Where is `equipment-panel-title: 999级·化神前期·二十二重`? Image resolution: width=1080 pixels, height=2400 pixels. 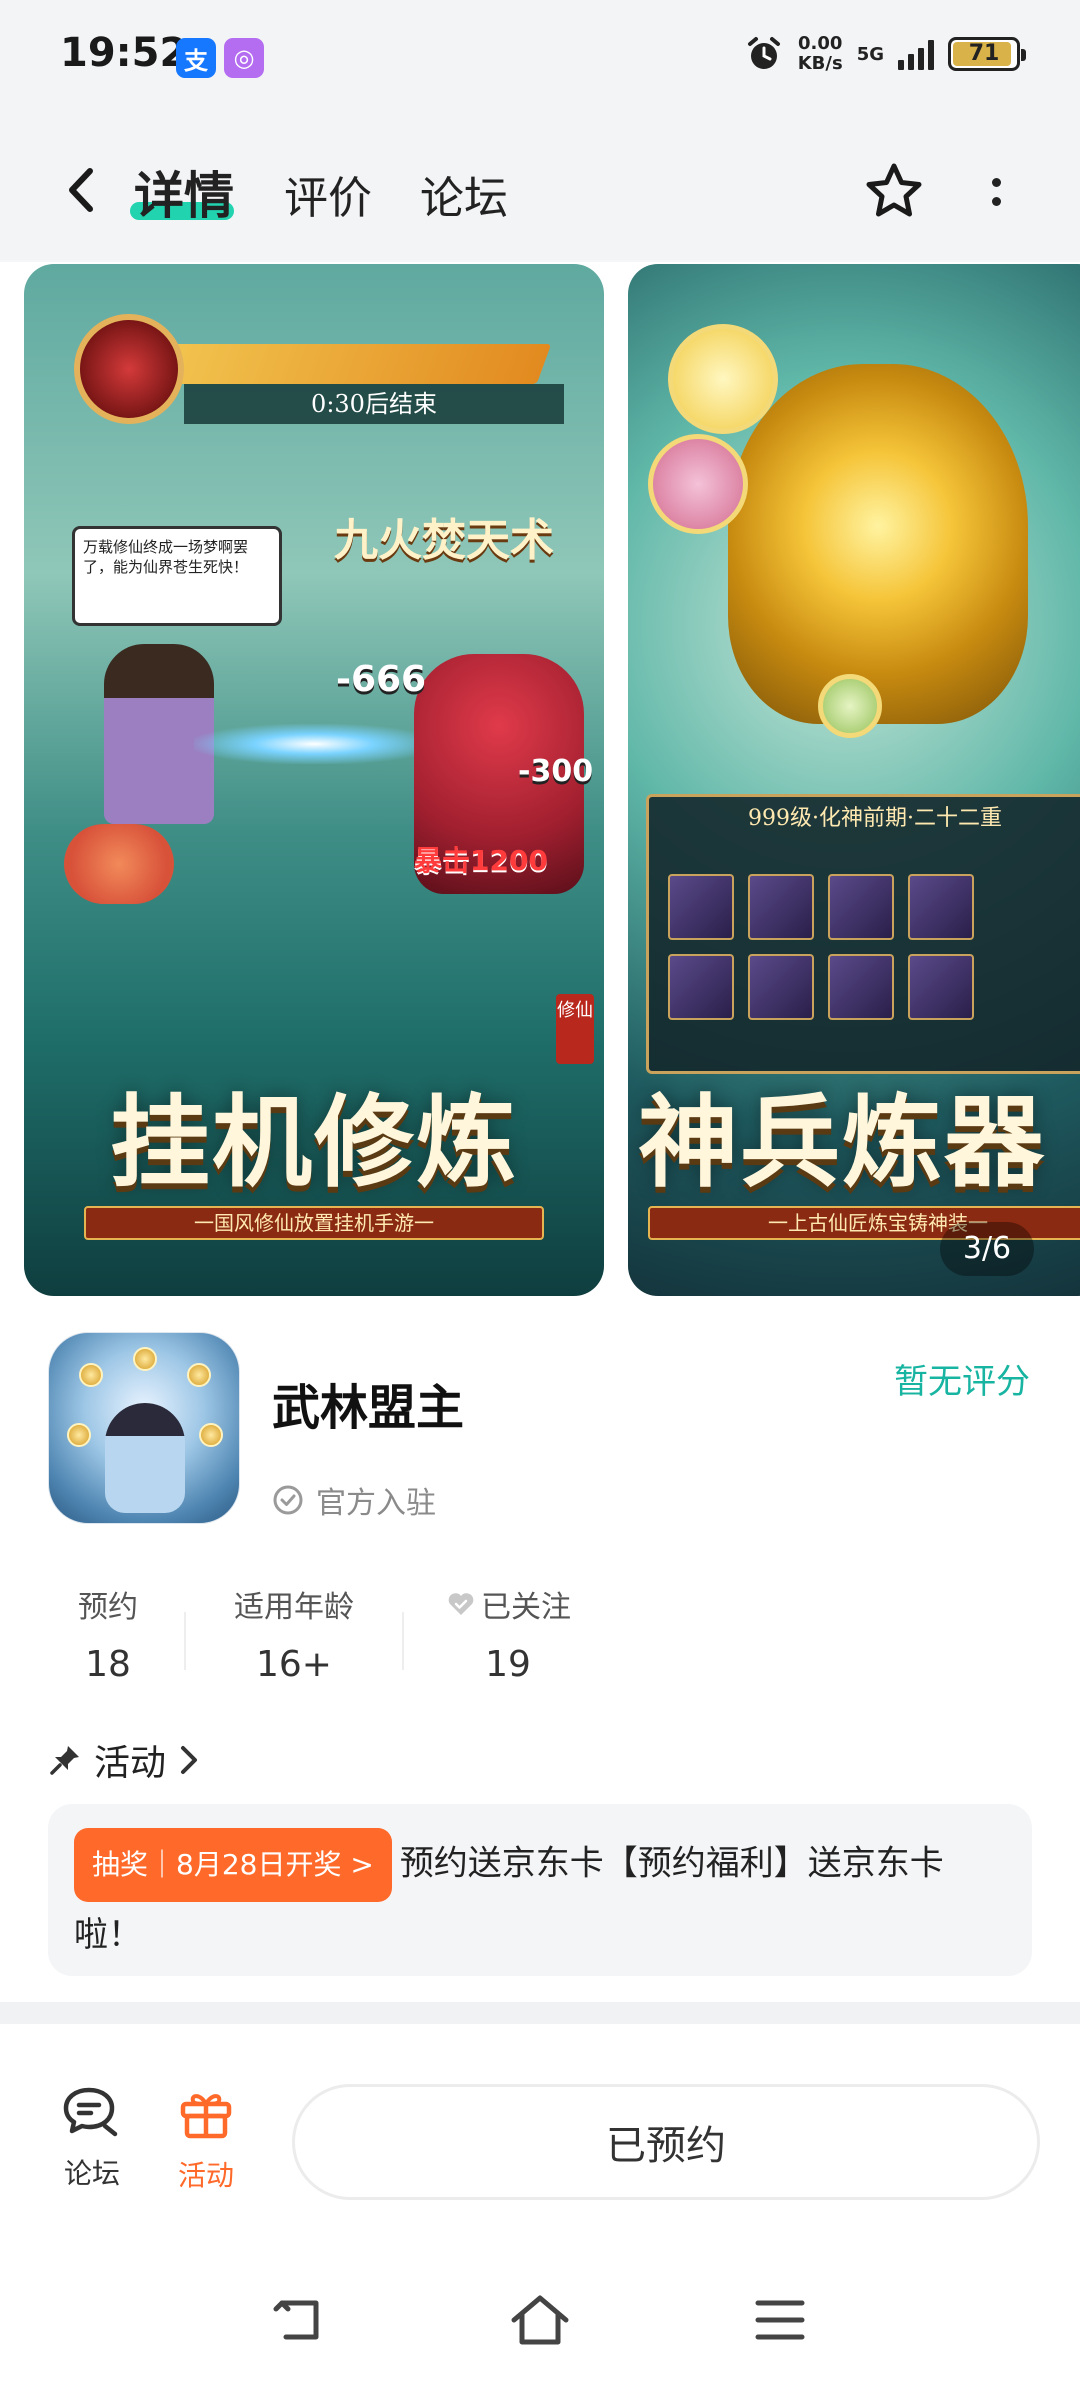 equipment-panel-title: 999级·化神前期·二十二重 is located at coordinates (875, 818).